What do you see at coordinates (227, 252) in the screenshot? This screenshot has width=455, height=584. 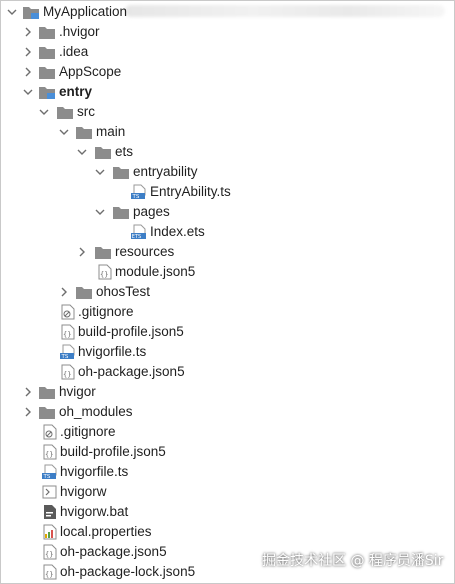 I see `tree-row-resources: resources` at bounding box center [227, 252].